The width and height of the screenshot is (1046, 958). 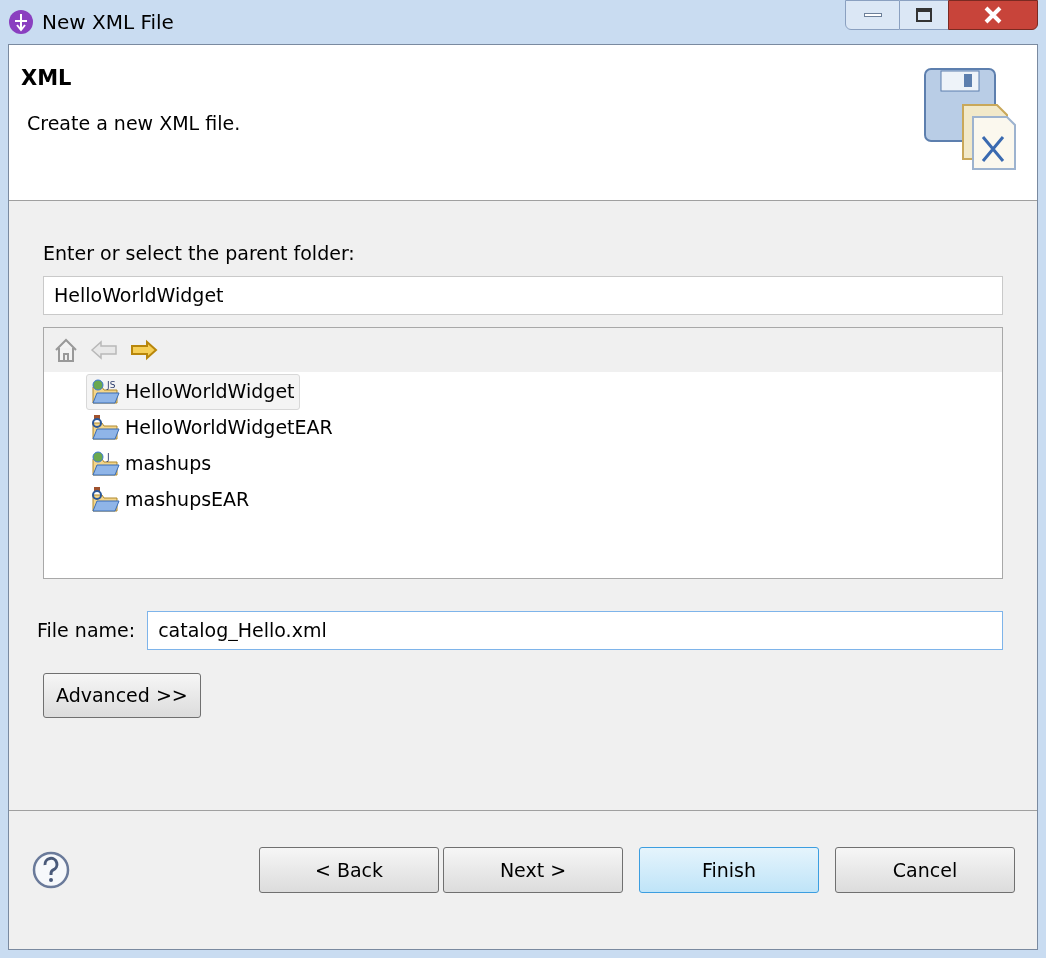 What do you see at coordinates (729, 870) in the screenshot?
I see `dialog-button: Finish` at bounding box center [729, 870].